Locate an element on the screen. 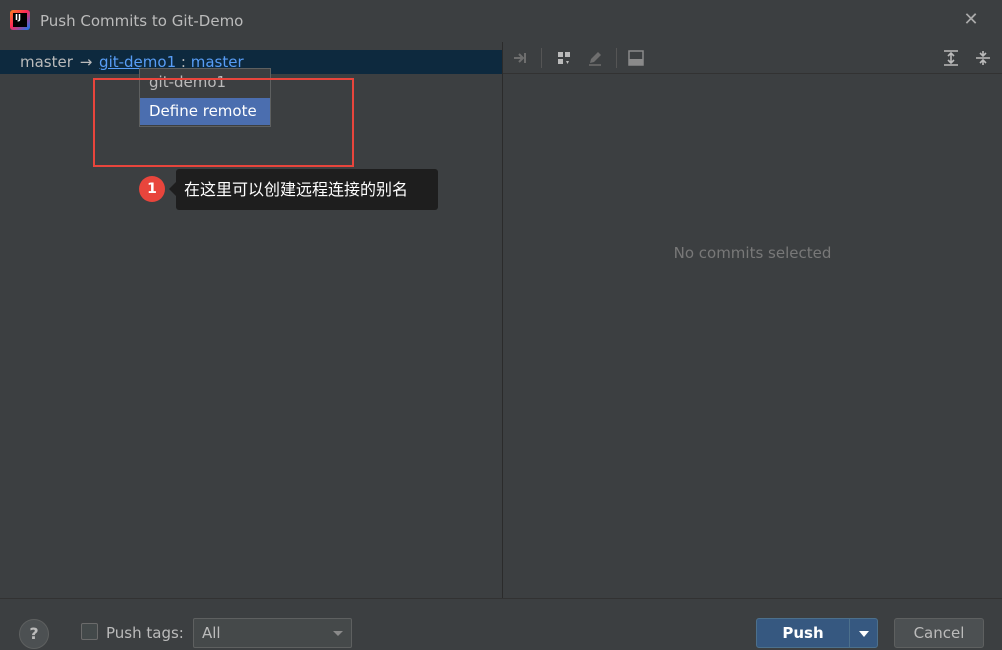 This screenshot has height=650, width=1002. push-tags-checkbox is located at coordinates (89, 631).